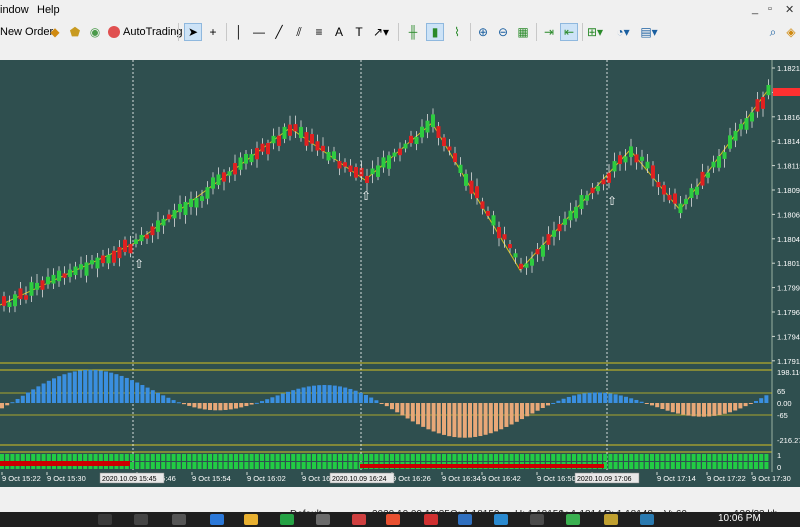 This screenshot has height=527, width=800. What do you see at coordinates (359, 32) in the screenshot?
I see `text-label-icon: T` at bounding box center [359, 32].